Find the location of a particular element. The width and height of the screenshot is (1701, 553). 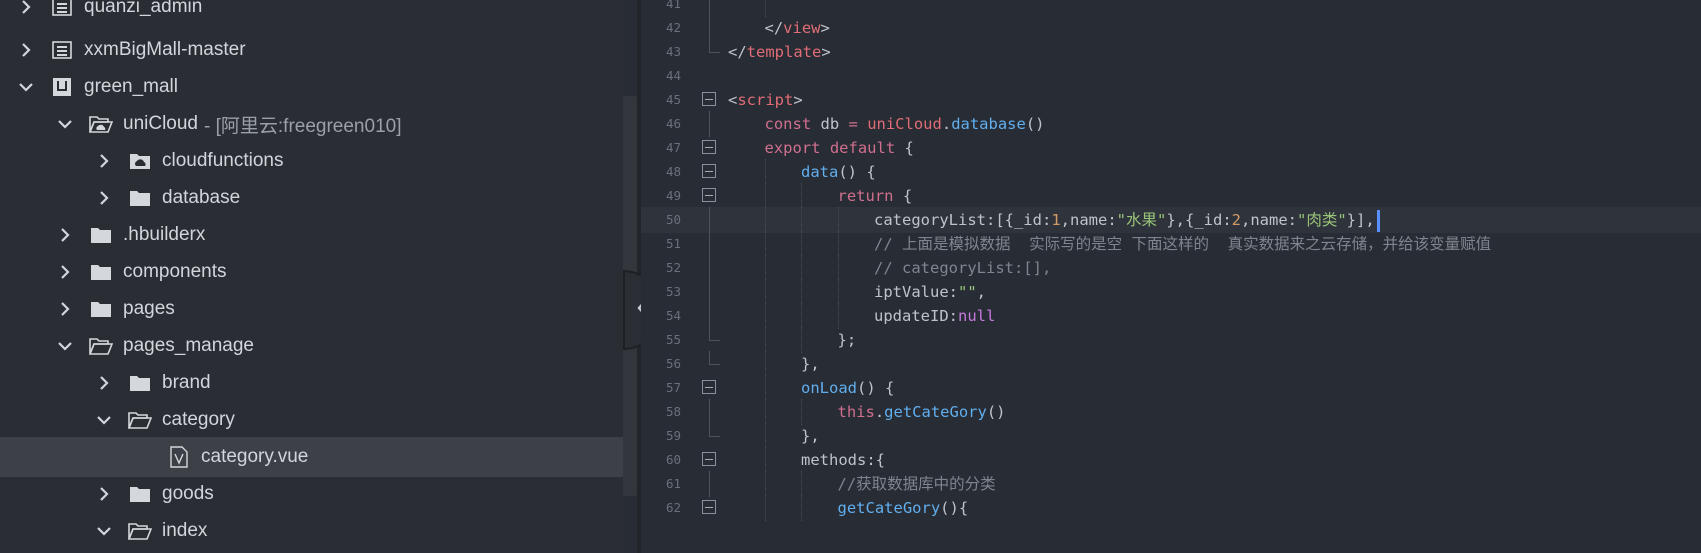

line-number: 46 is located at coordinates (673, 123).